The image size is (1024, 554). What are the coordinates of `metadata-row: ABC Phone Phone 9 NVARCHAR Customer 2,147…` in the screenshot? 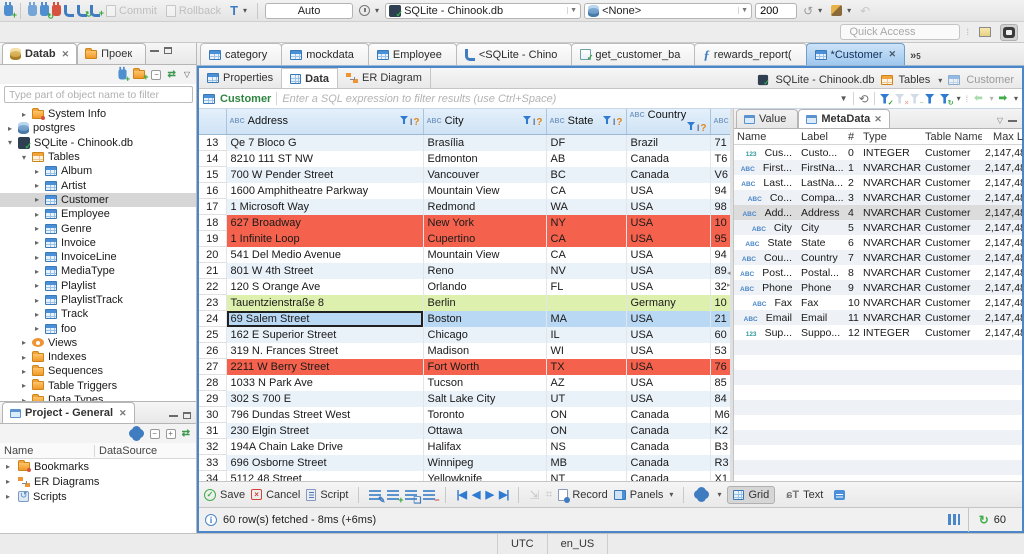 It's located at (878, 287).